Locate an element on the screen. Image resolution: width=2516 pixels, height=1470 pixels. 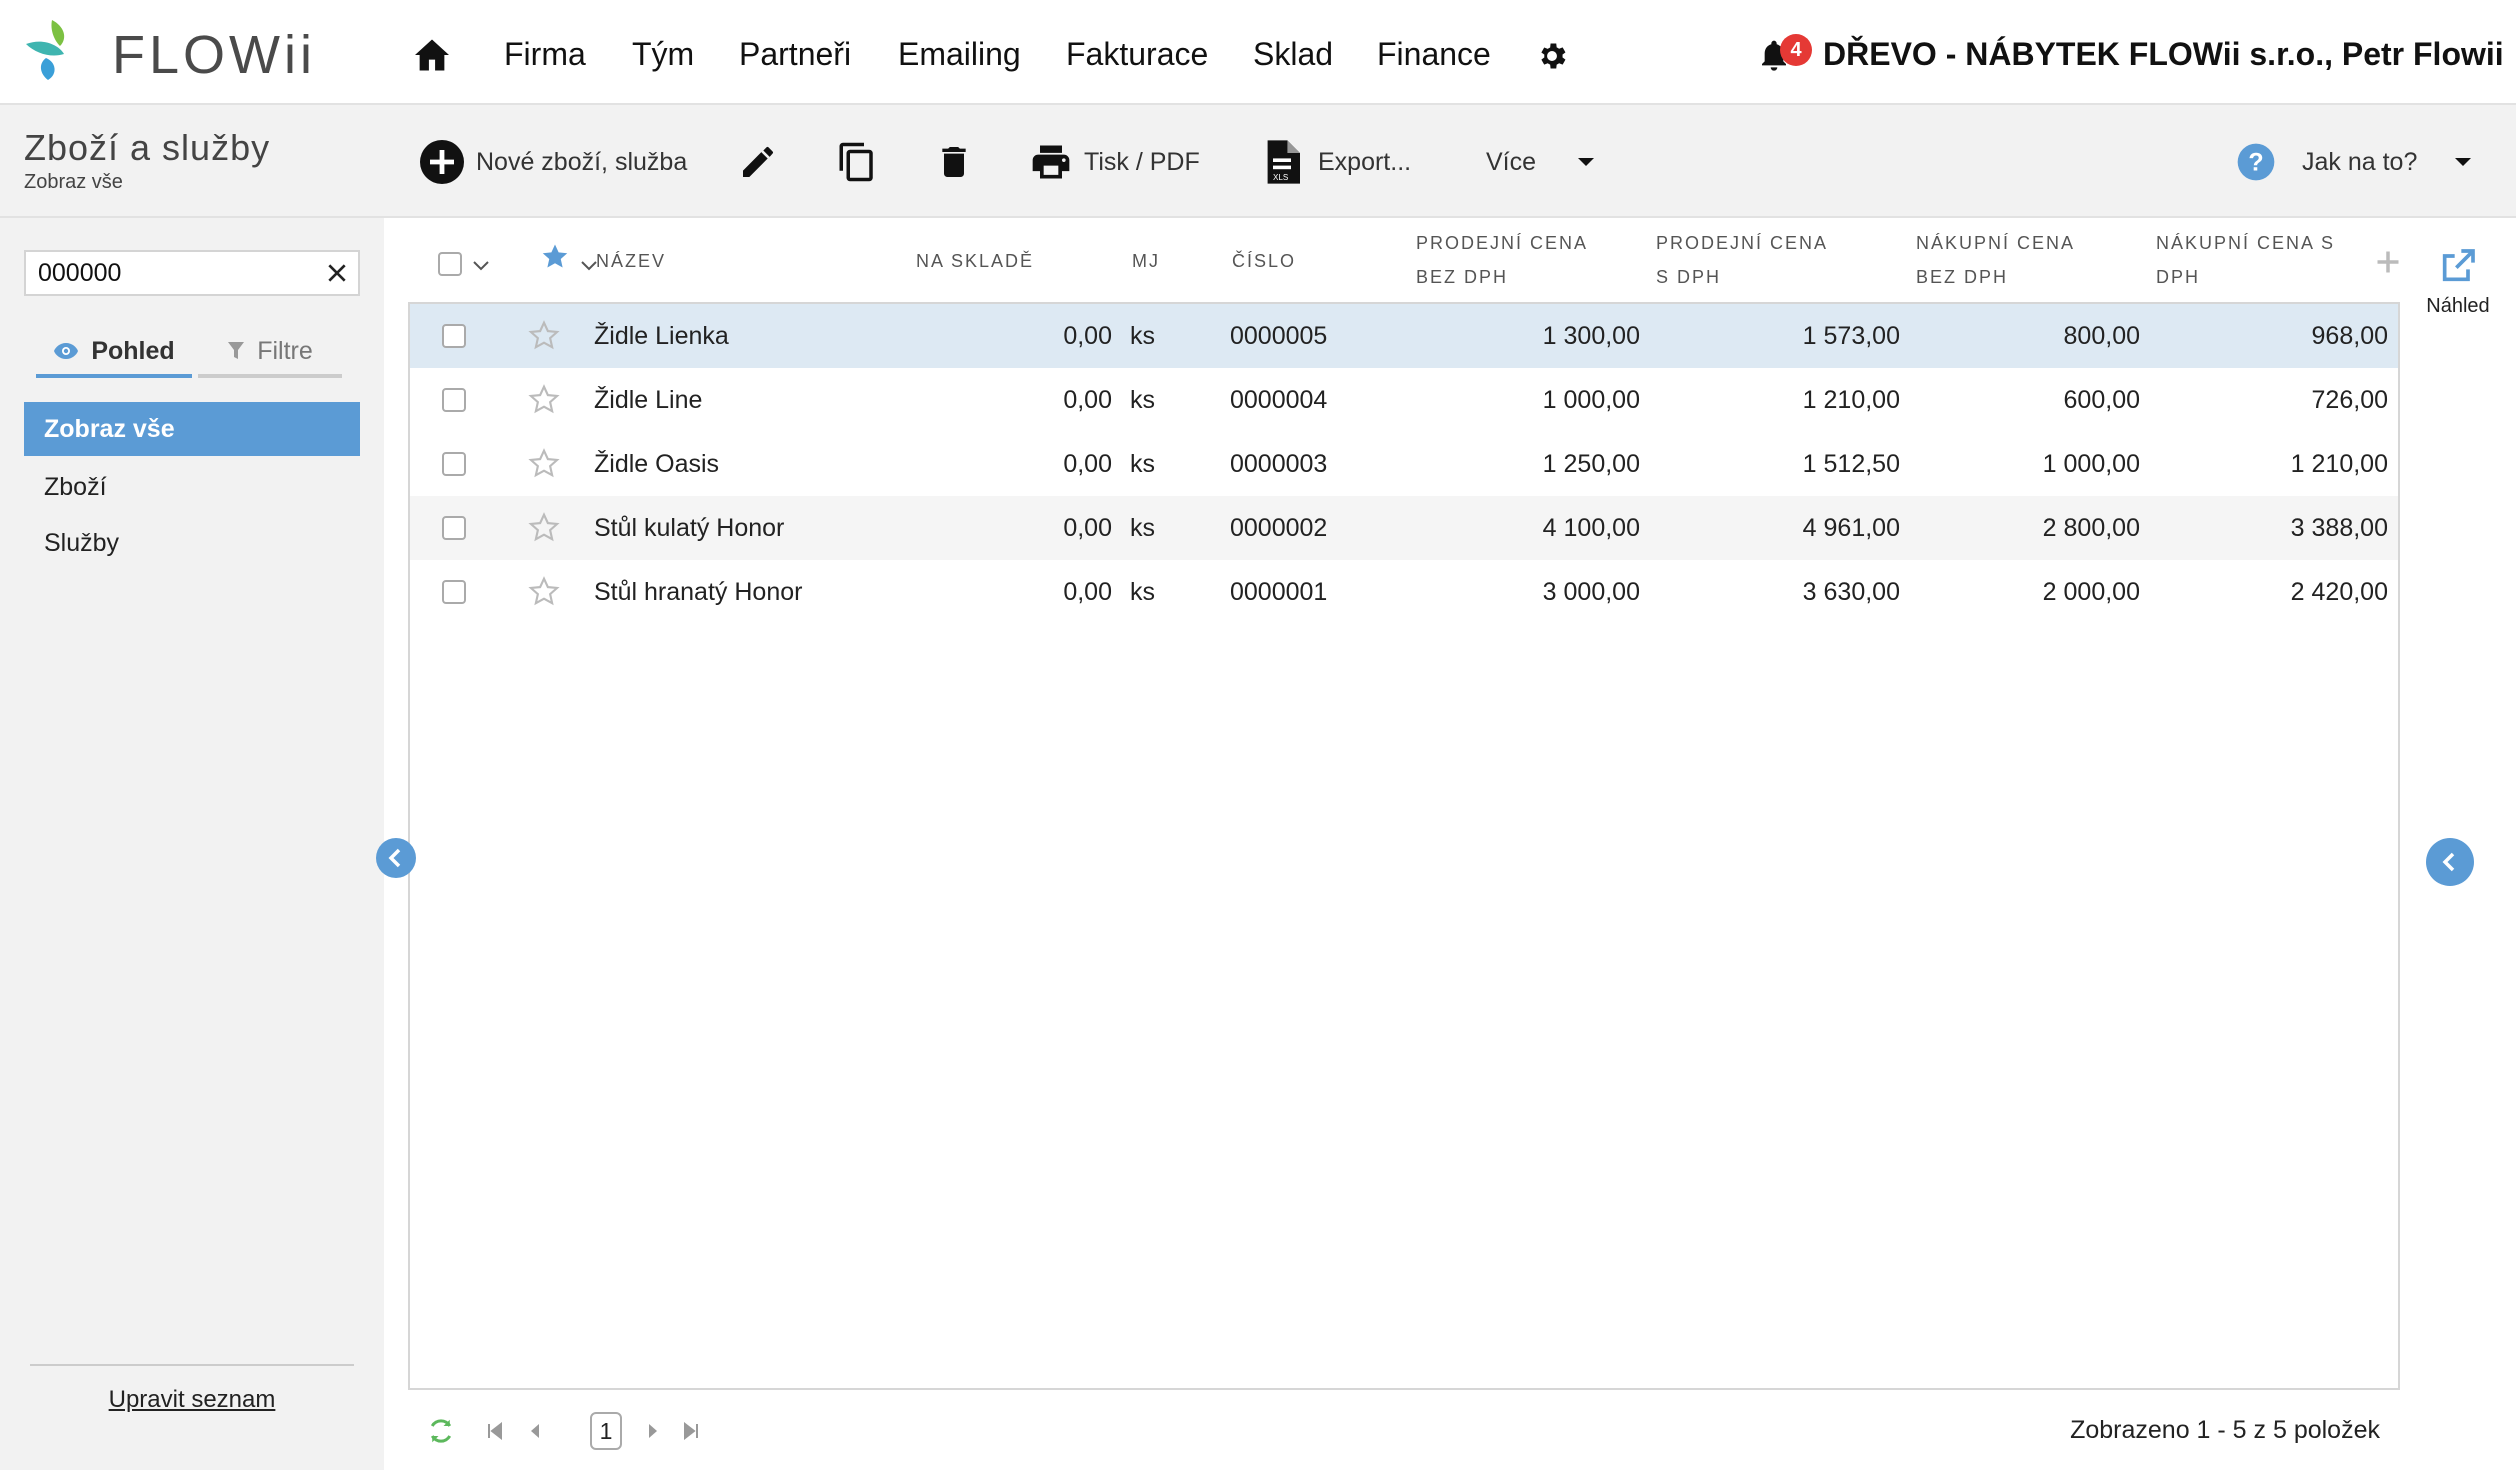
nav-sklad: Sklad is located at coordinates (1293, 54).